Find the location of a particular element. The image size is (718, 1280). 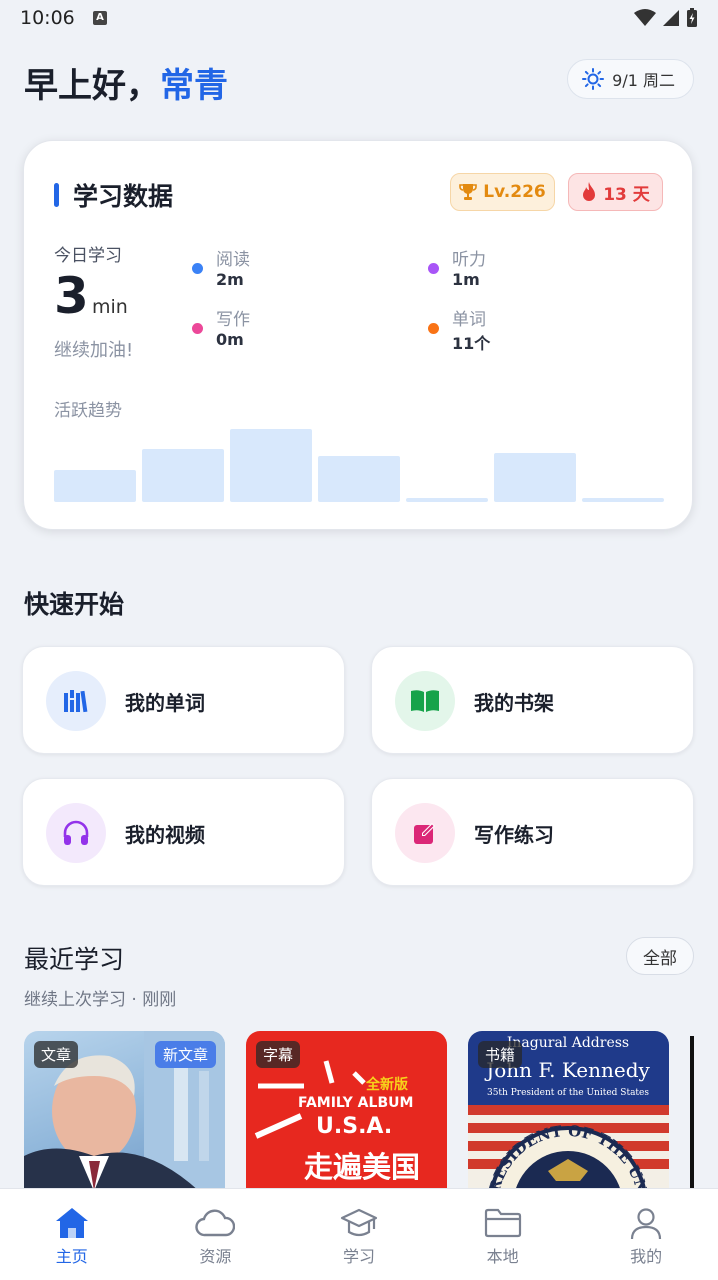

quick-start-title: 快速开始 is located at coordinates (74, 604).